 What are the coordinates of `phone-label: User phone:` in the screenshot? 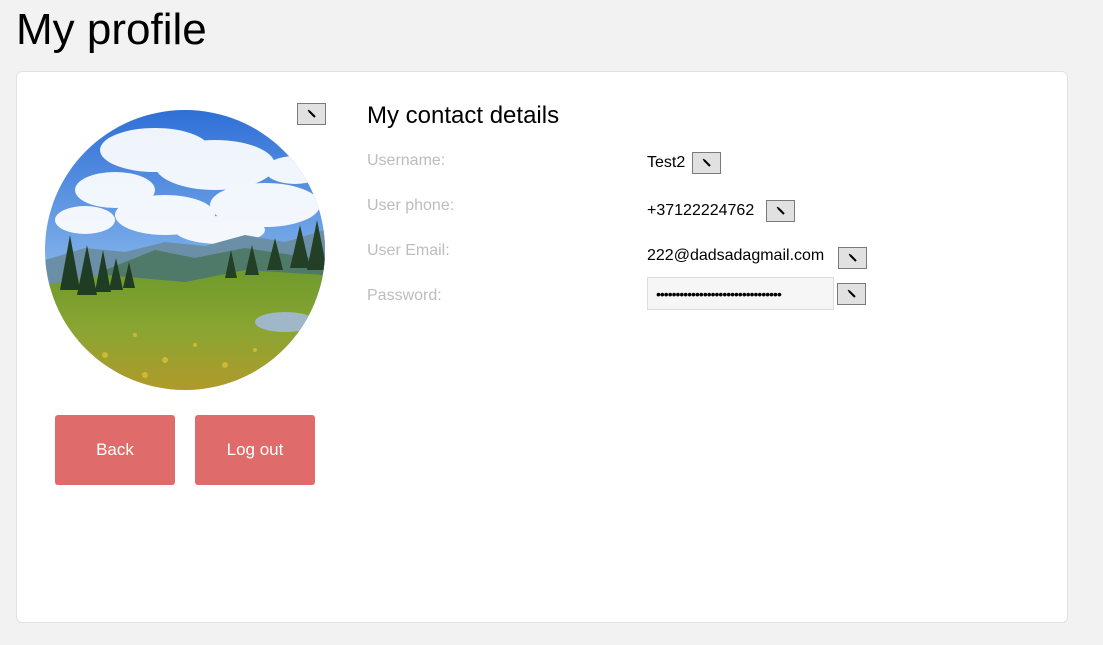 It's located at (411, 205).